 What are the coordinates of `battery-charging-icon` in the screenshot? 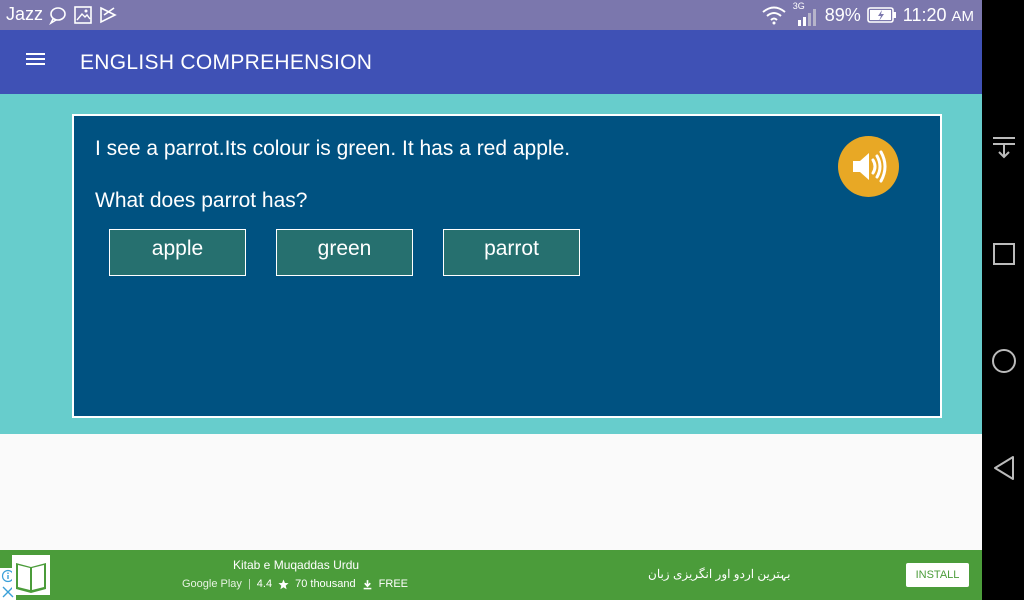 It's located at (881, 15).